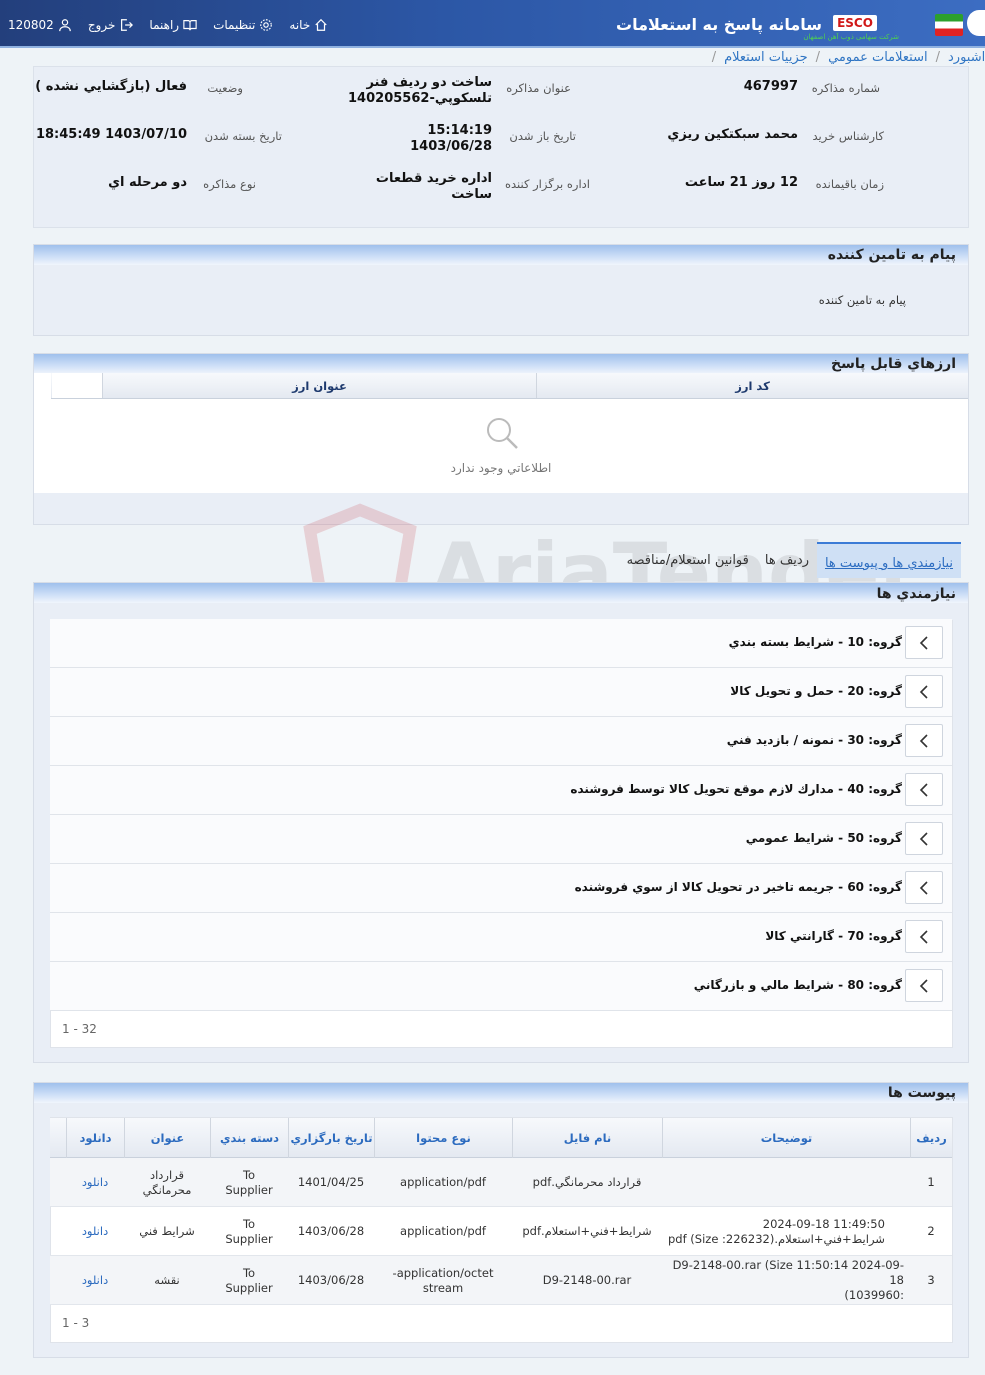 Image resolution: width=985 pixels, height=1375 pixels. What do you see at coordinates (916, 594) in the screenshot?
I see `requirements-title: نيازمندي ها` at bounding box center [916, 594].